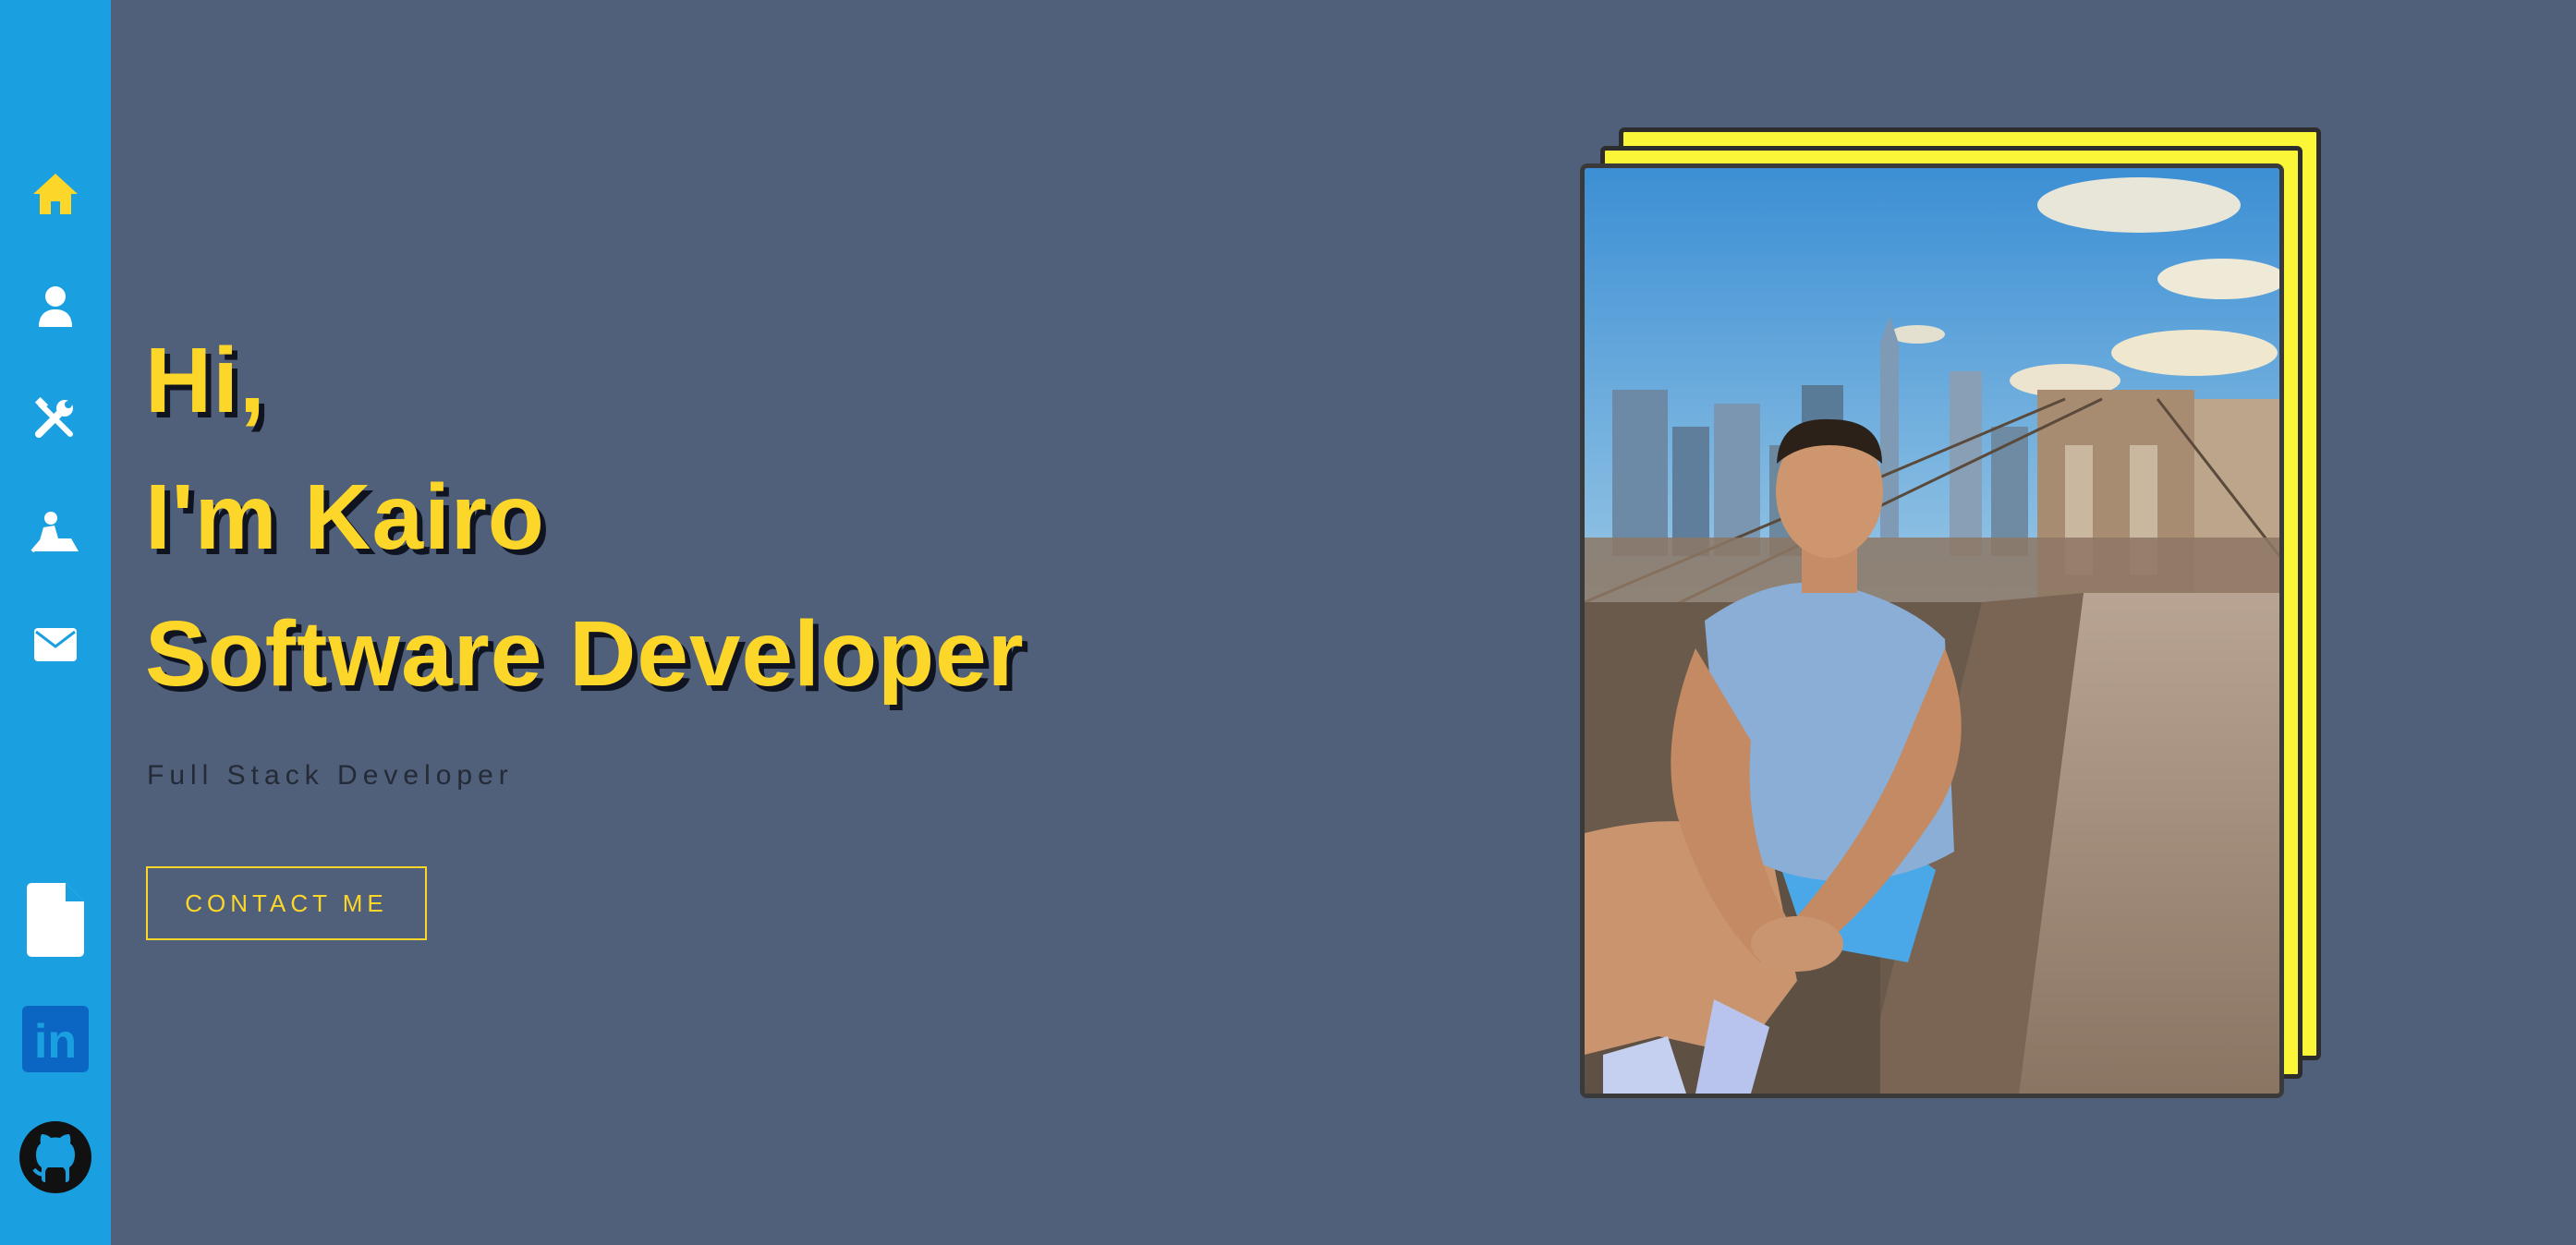 The image size is (2576, 1245). I want to click on sidebar: in, so click(55, 622).